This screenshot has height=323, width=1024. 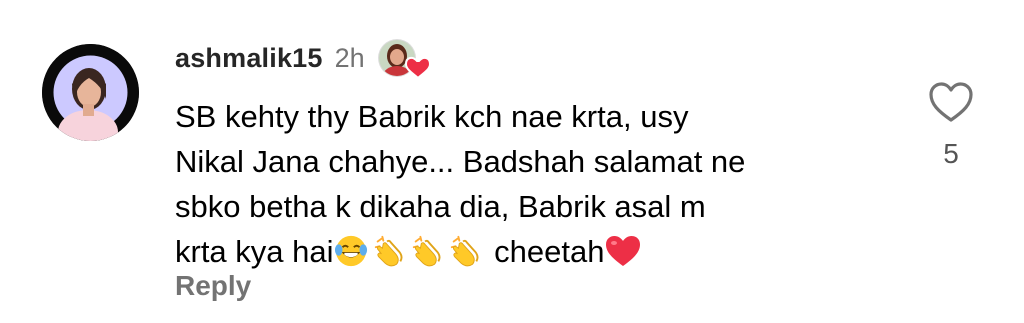 What do you see at coordinates (432, 116) in the screenshot?
I see `comment-line-1: SB kehty thy Babrik kch nae krta, usy` at bounding box center [432, 116].